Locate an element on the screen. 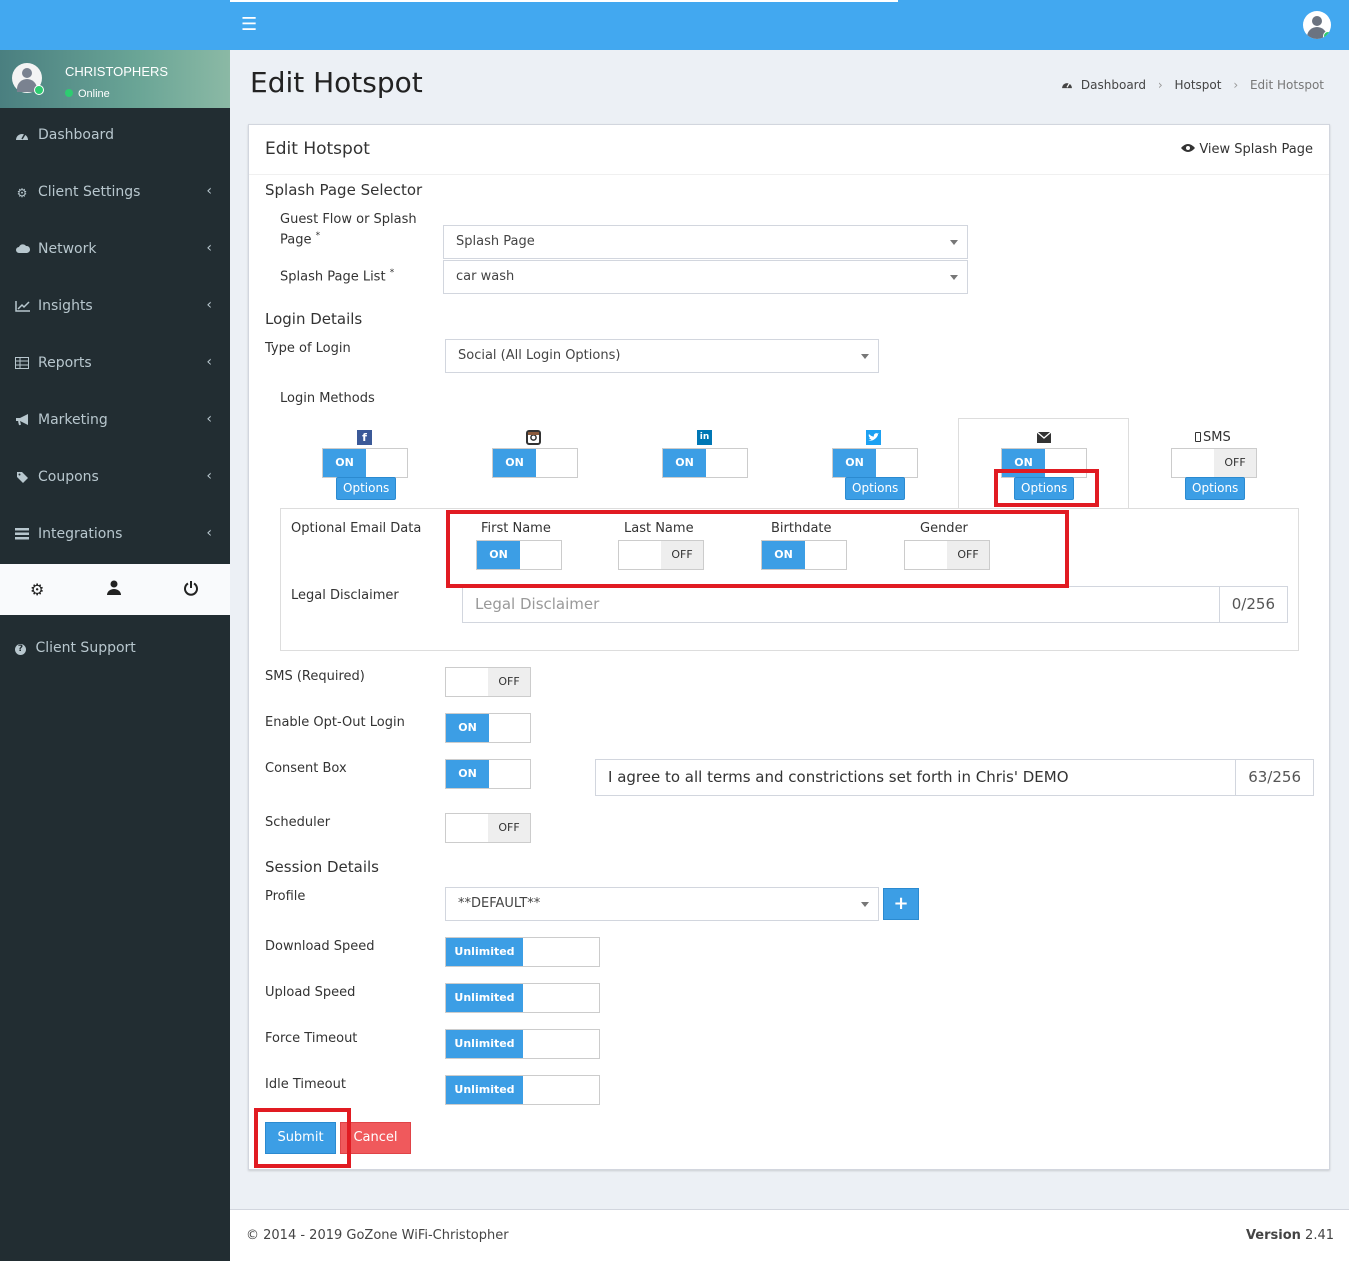 The width and height of the screenshot is (1349, 1261). view-splash-page-link: View Splash Page is located at coordinates (1247, 149).